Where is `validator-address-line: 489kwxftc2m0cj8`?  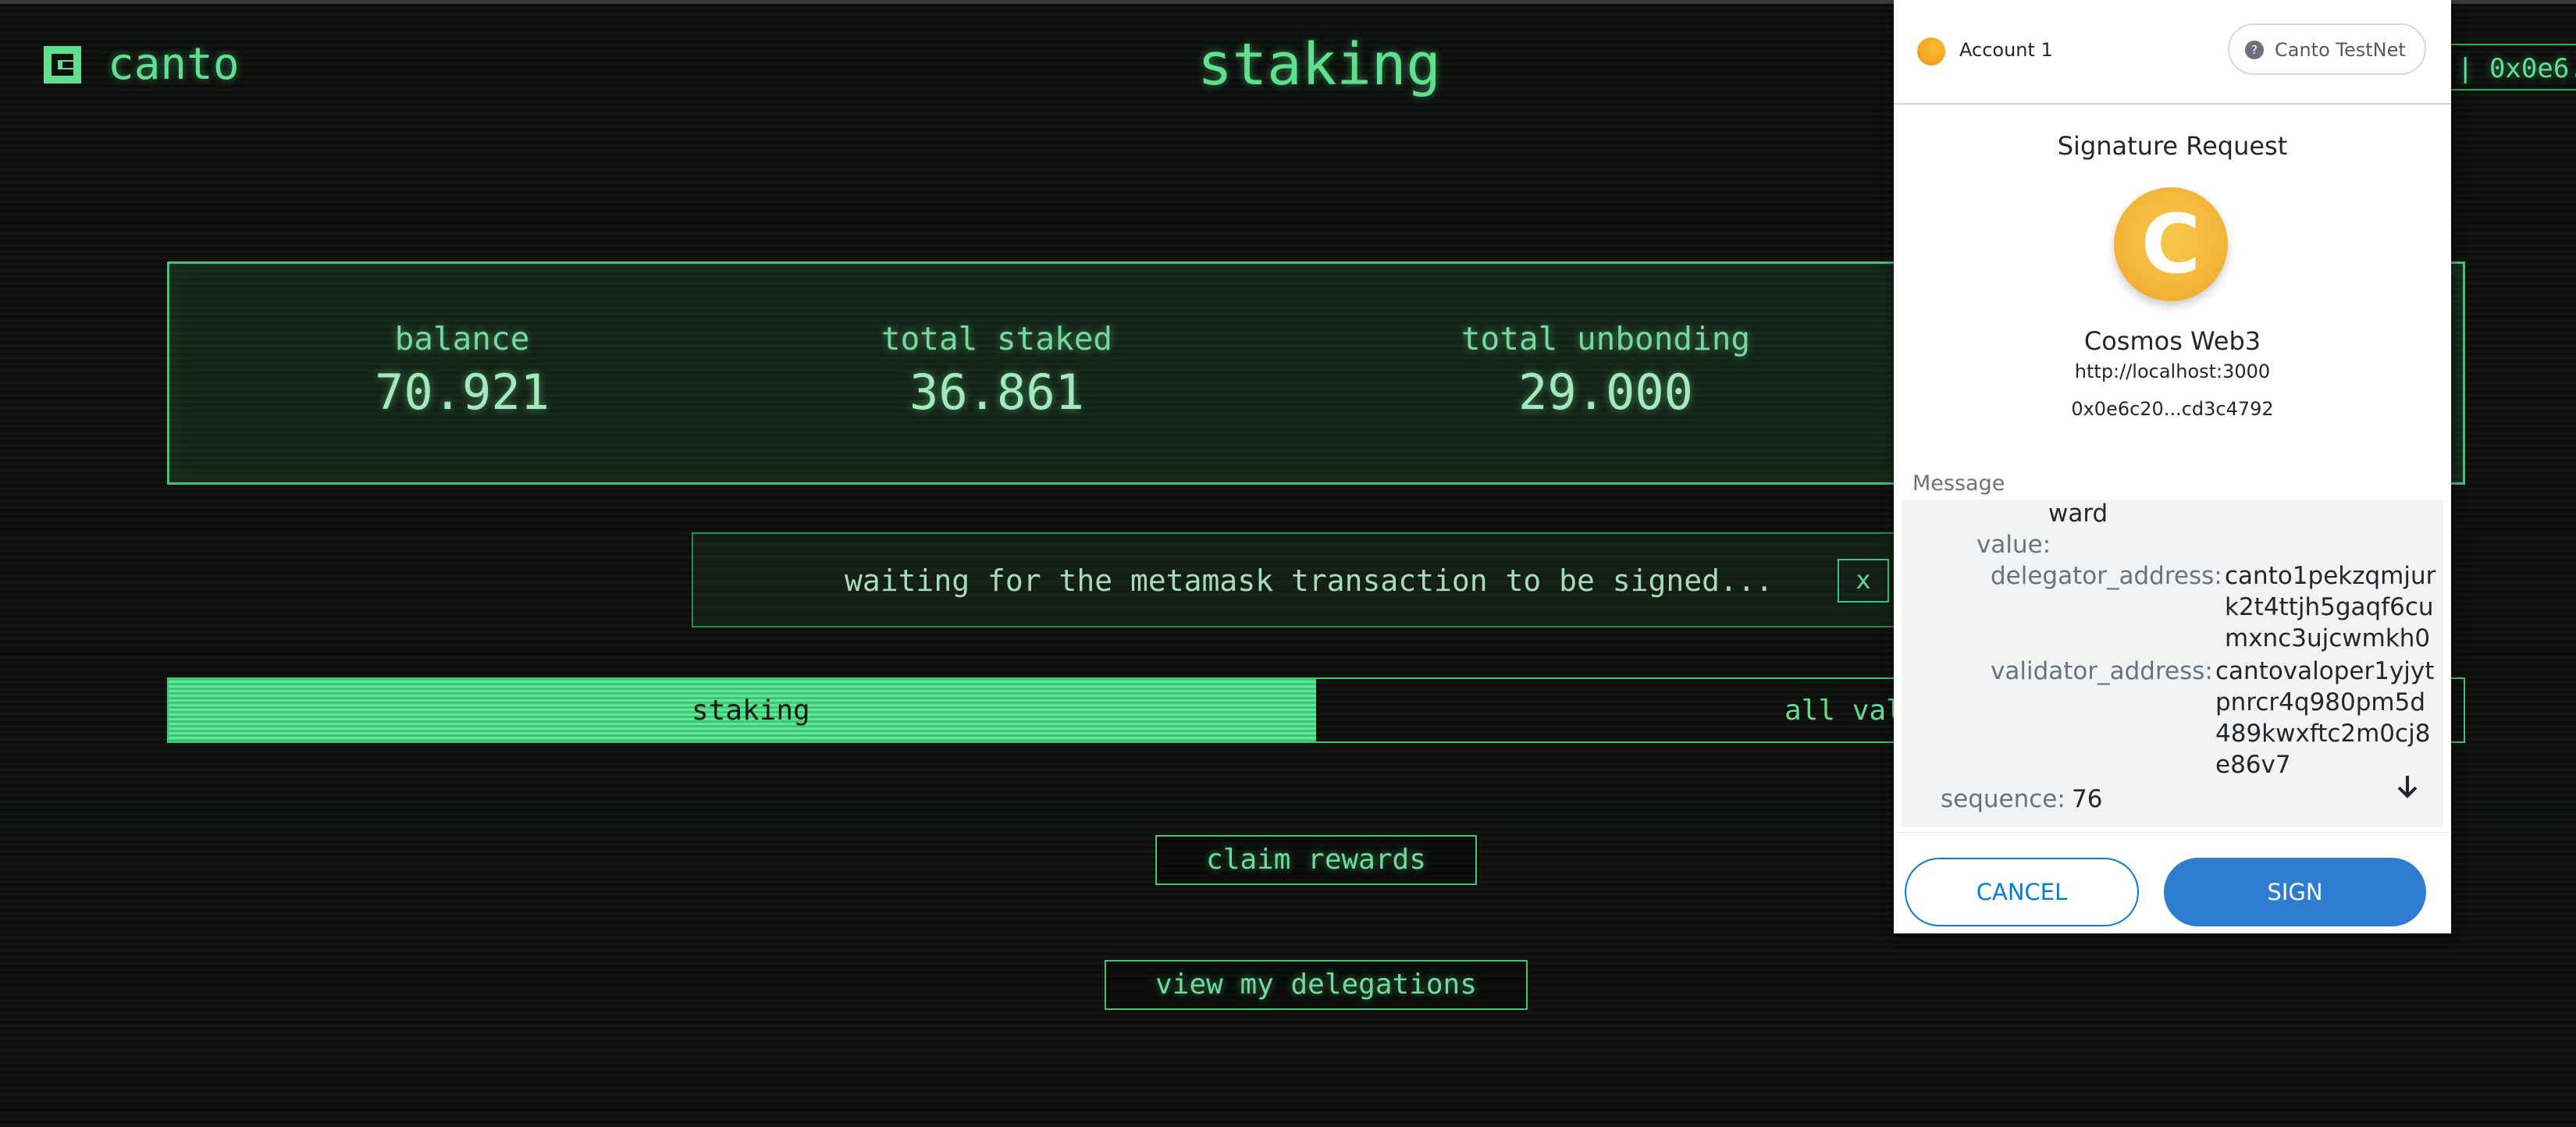 validator-address-line: 489kwxftc2m0cj8 is located at coordinates (2323, 734).